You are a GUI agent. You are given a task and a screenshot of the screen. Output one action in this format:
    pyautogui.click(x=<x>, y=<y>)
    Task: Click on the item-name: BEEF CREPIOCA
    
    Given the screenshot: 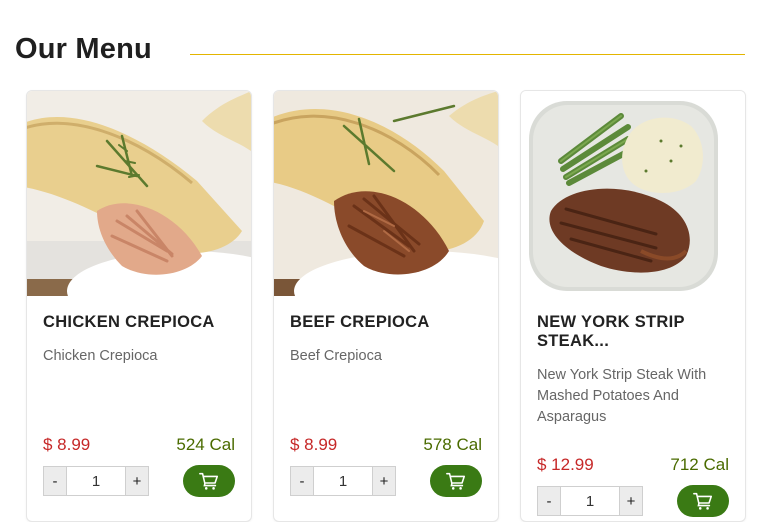 What is the action you would take?
    pyautogui.click(x=360, y=322)
    